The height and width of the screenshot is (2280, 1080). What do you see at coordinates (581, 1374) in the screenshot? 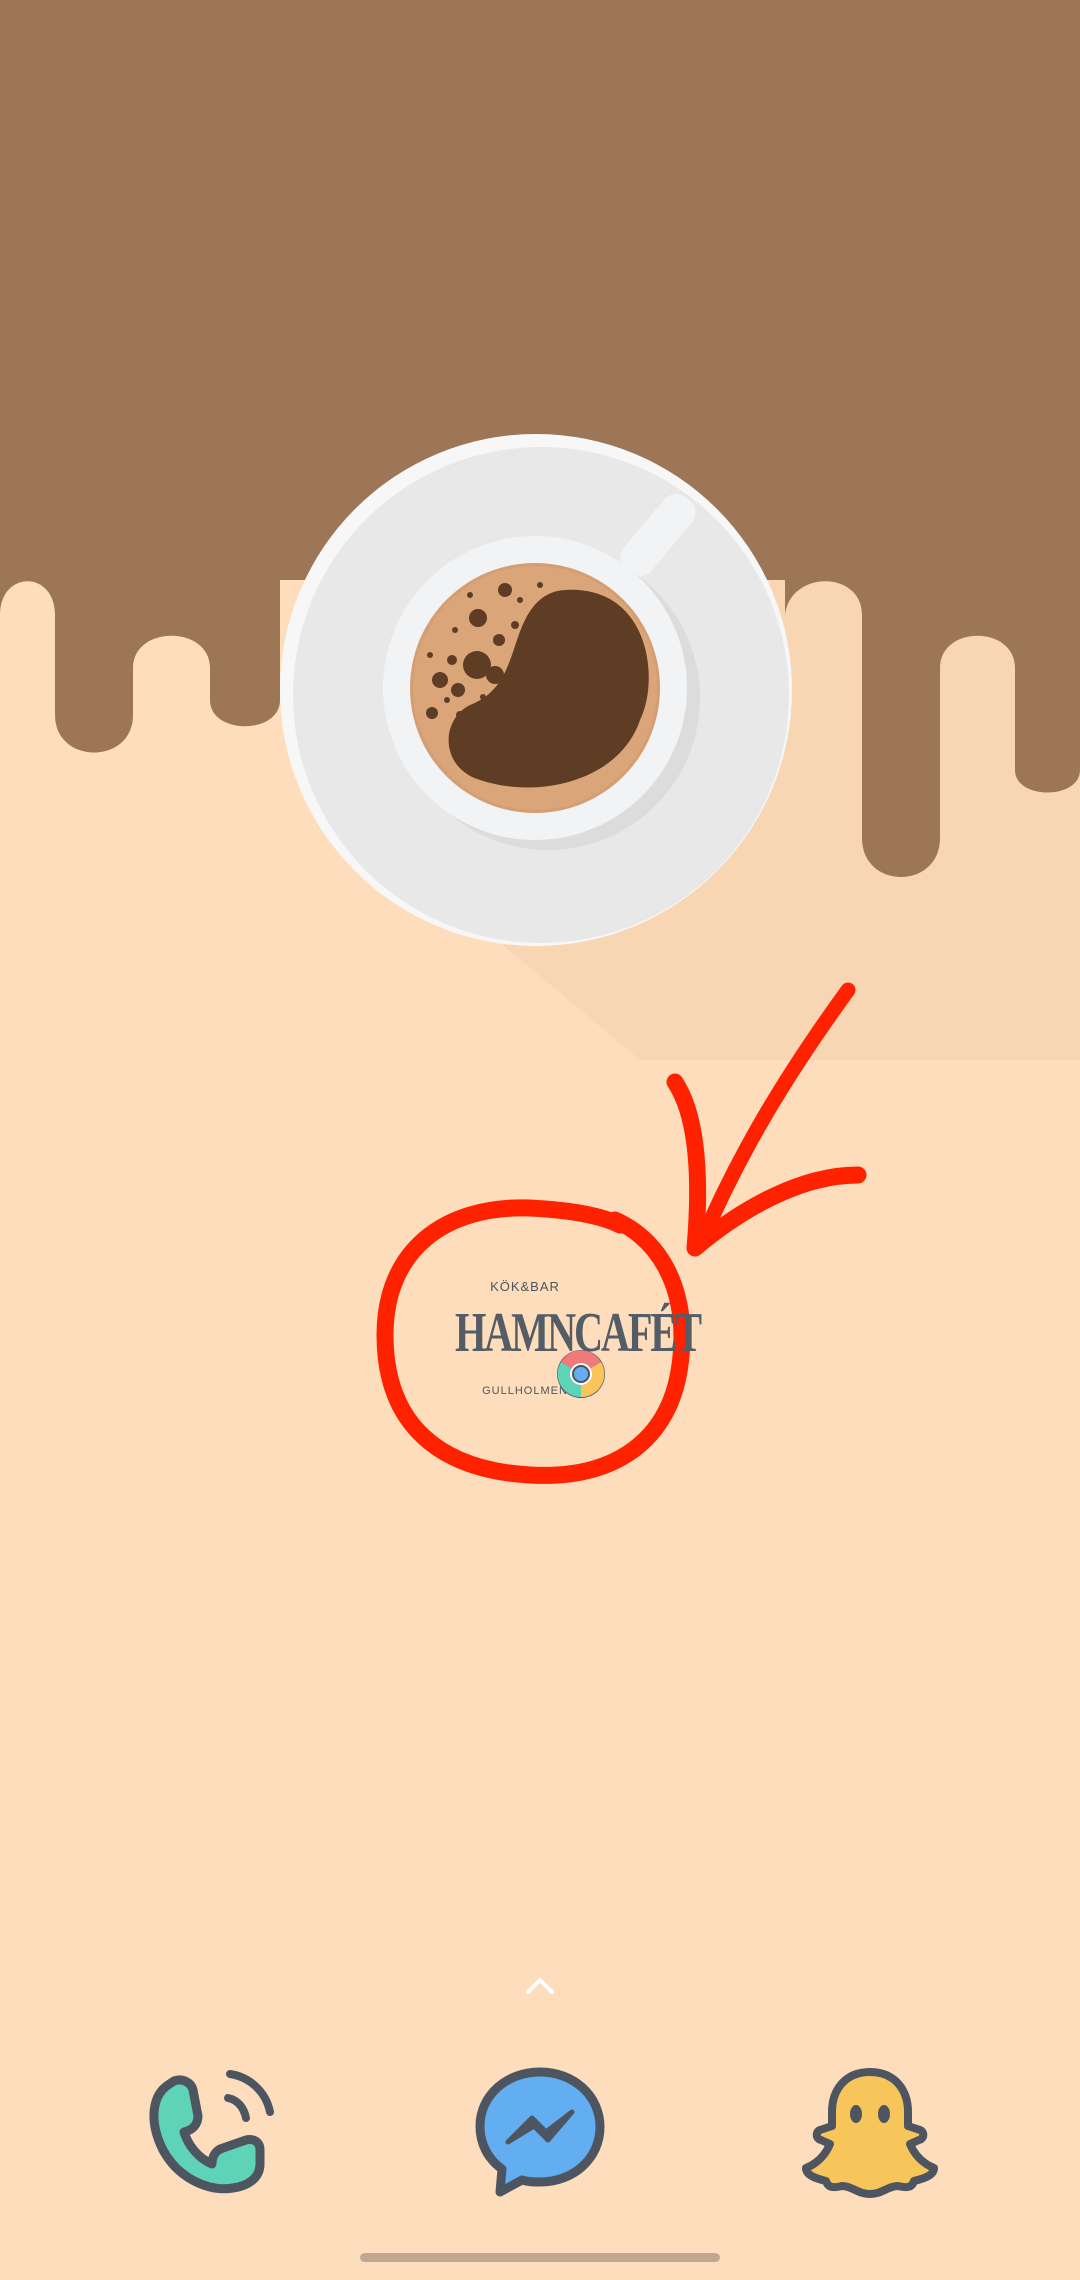
I see `chrome-icon` at bounding box center [581, 1374].